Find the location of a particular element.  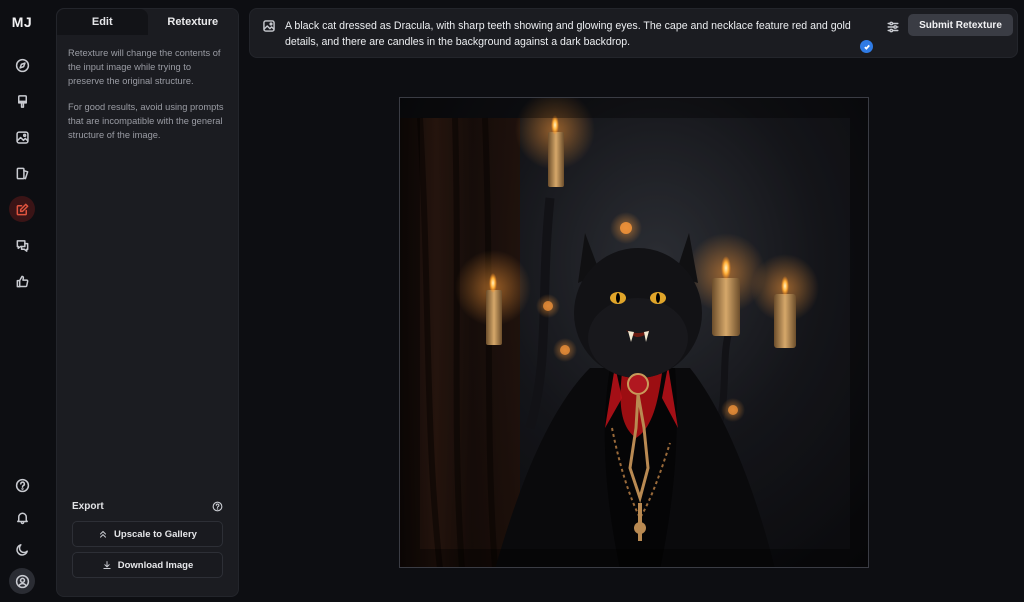

tab-edit: Edit is located at coordinates (102, 22).